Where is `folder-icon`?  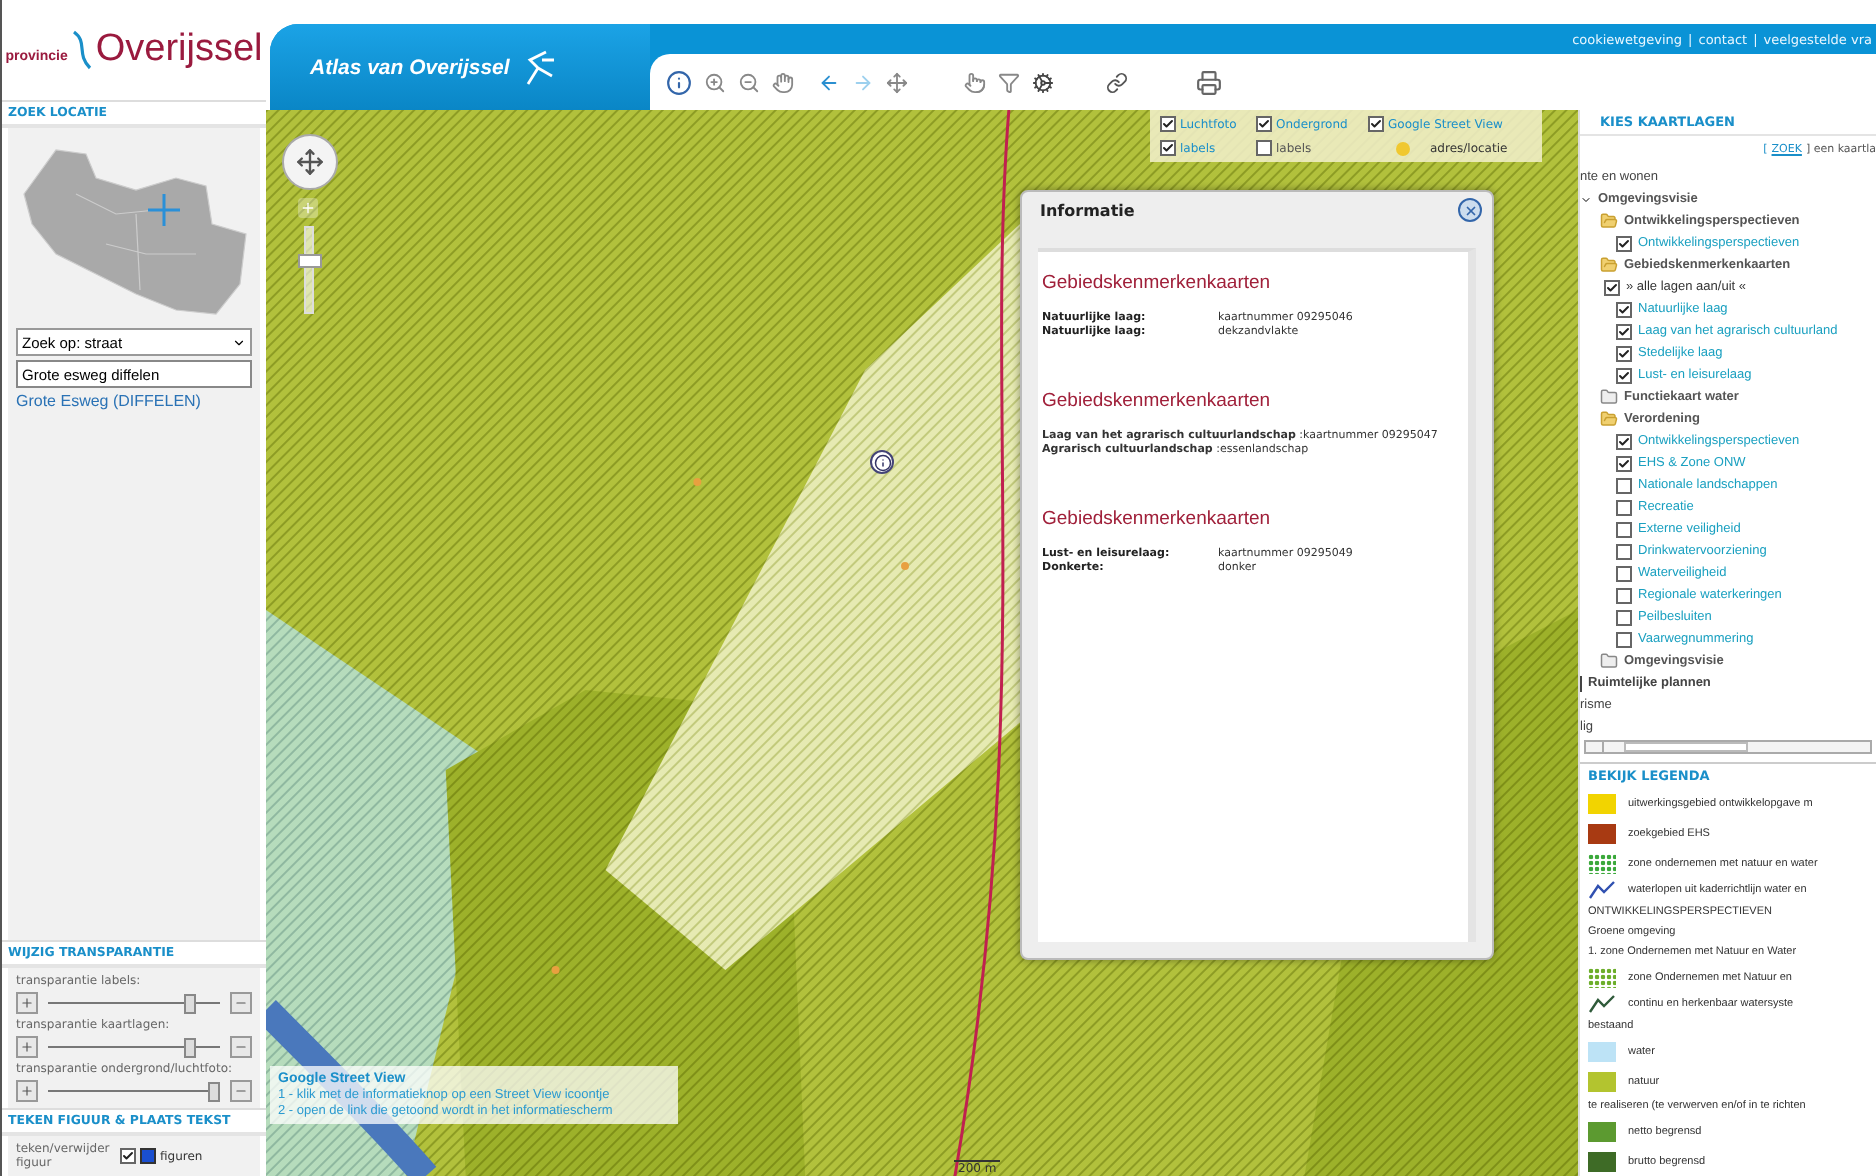 folder-icon is located at coordinates (1609, 661).